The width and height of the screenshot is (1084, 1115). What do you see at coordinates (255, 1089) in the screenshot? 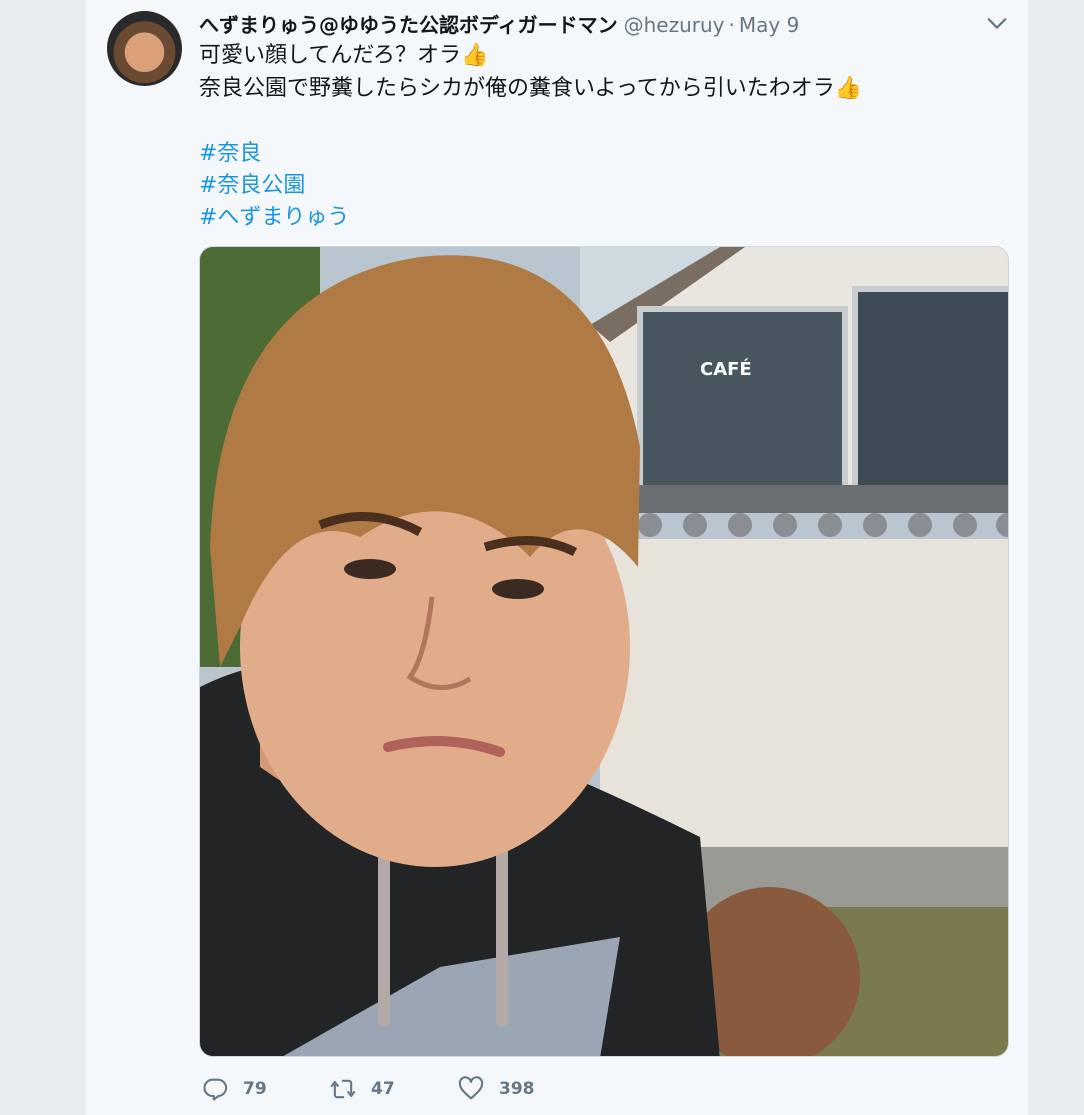
I see `reply-count: 79` at bounding box center [255, 1089].